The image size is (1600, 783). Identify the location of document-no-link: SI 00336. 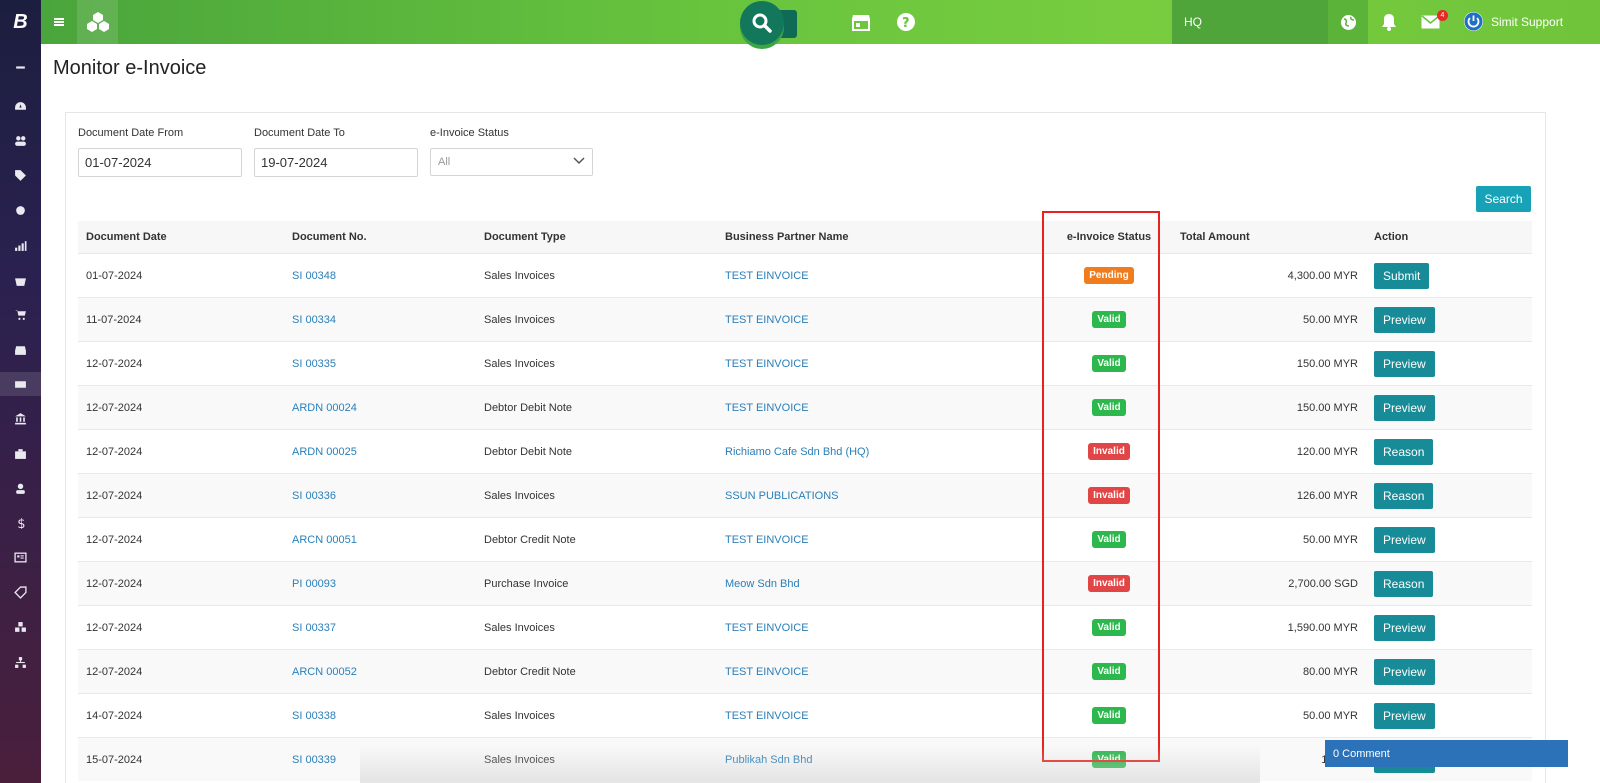
(314, 495).